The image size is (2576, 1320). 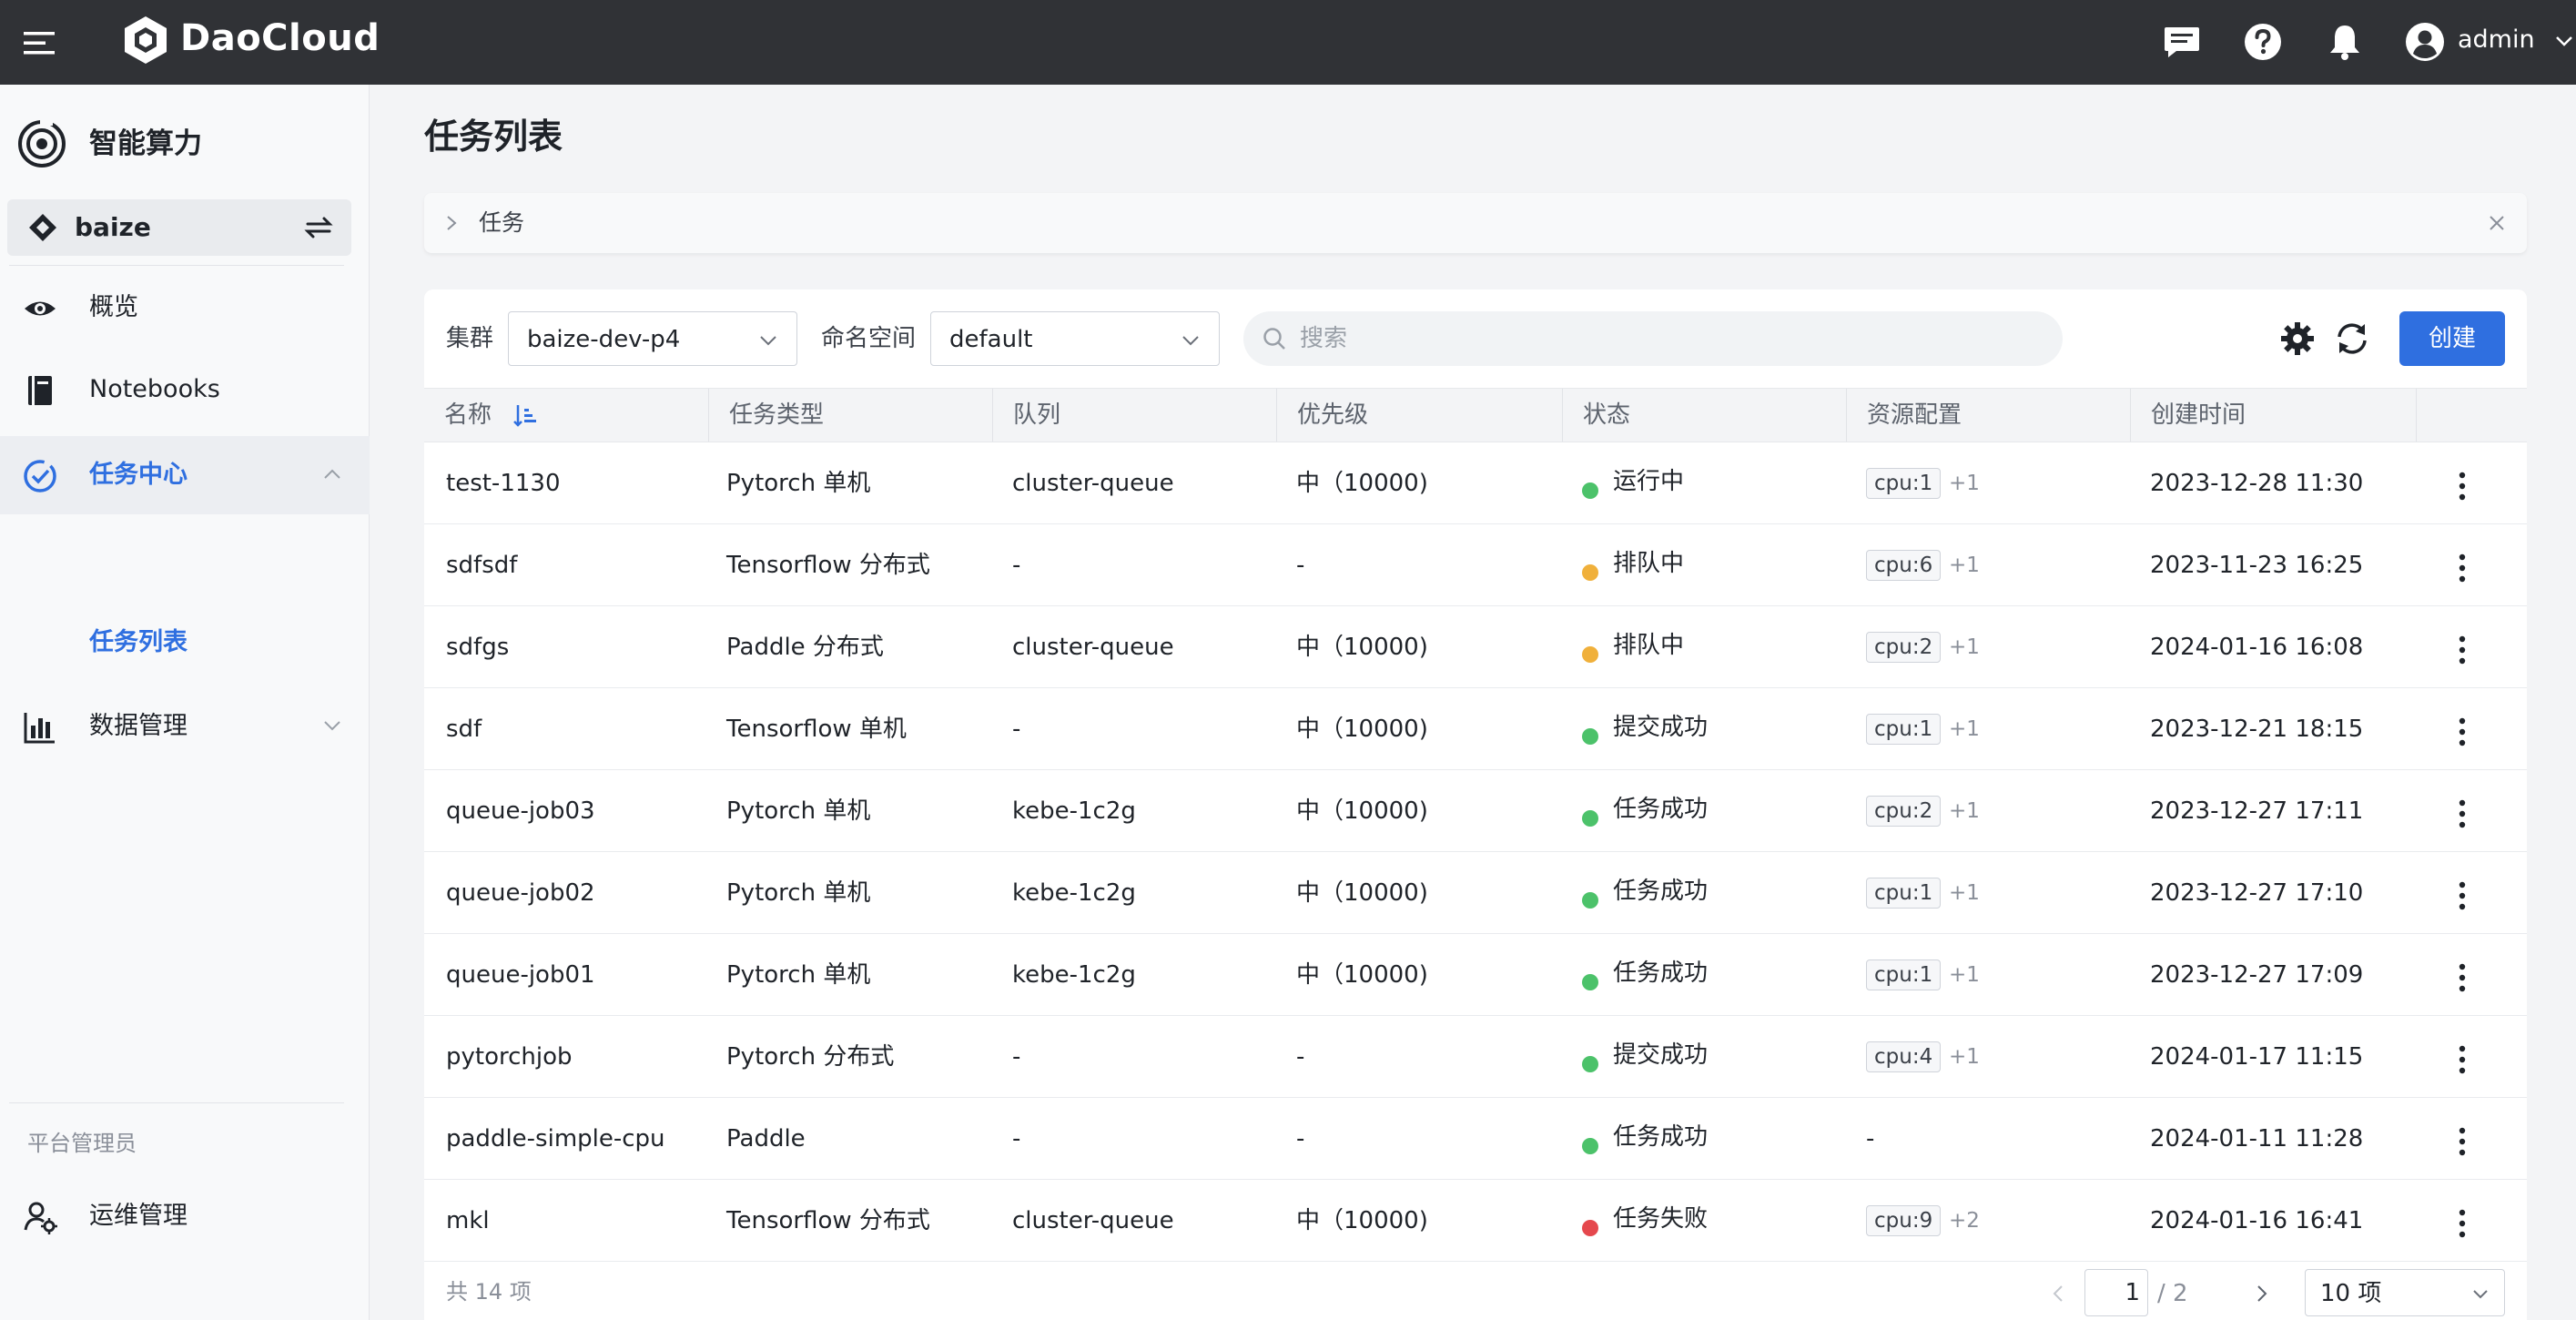 What do you see at coordinates (1904, 975) in the screenshot?
I see `resource-tag: cpu:1` at bounding box center [1904, 975].